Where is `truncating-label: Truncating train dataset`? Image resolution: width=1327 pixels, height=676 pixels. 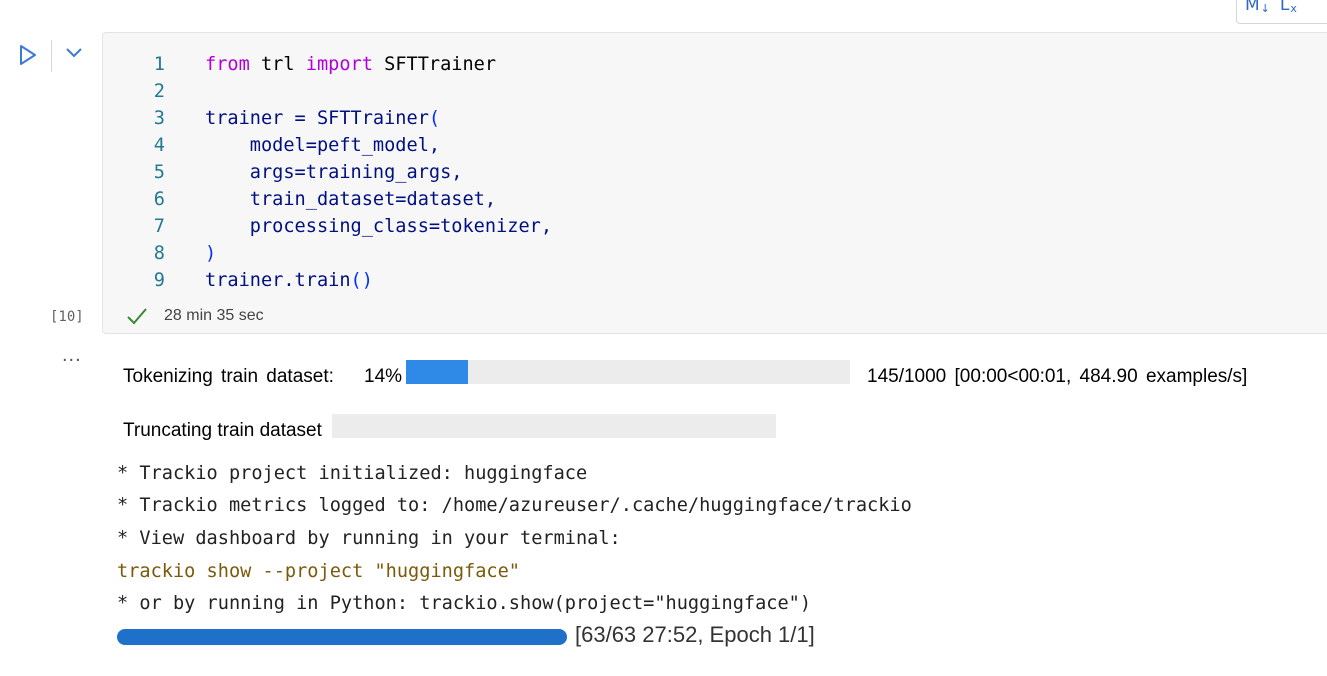
truncating-label: Truncating train dataset is located at coordinates (222, 430).